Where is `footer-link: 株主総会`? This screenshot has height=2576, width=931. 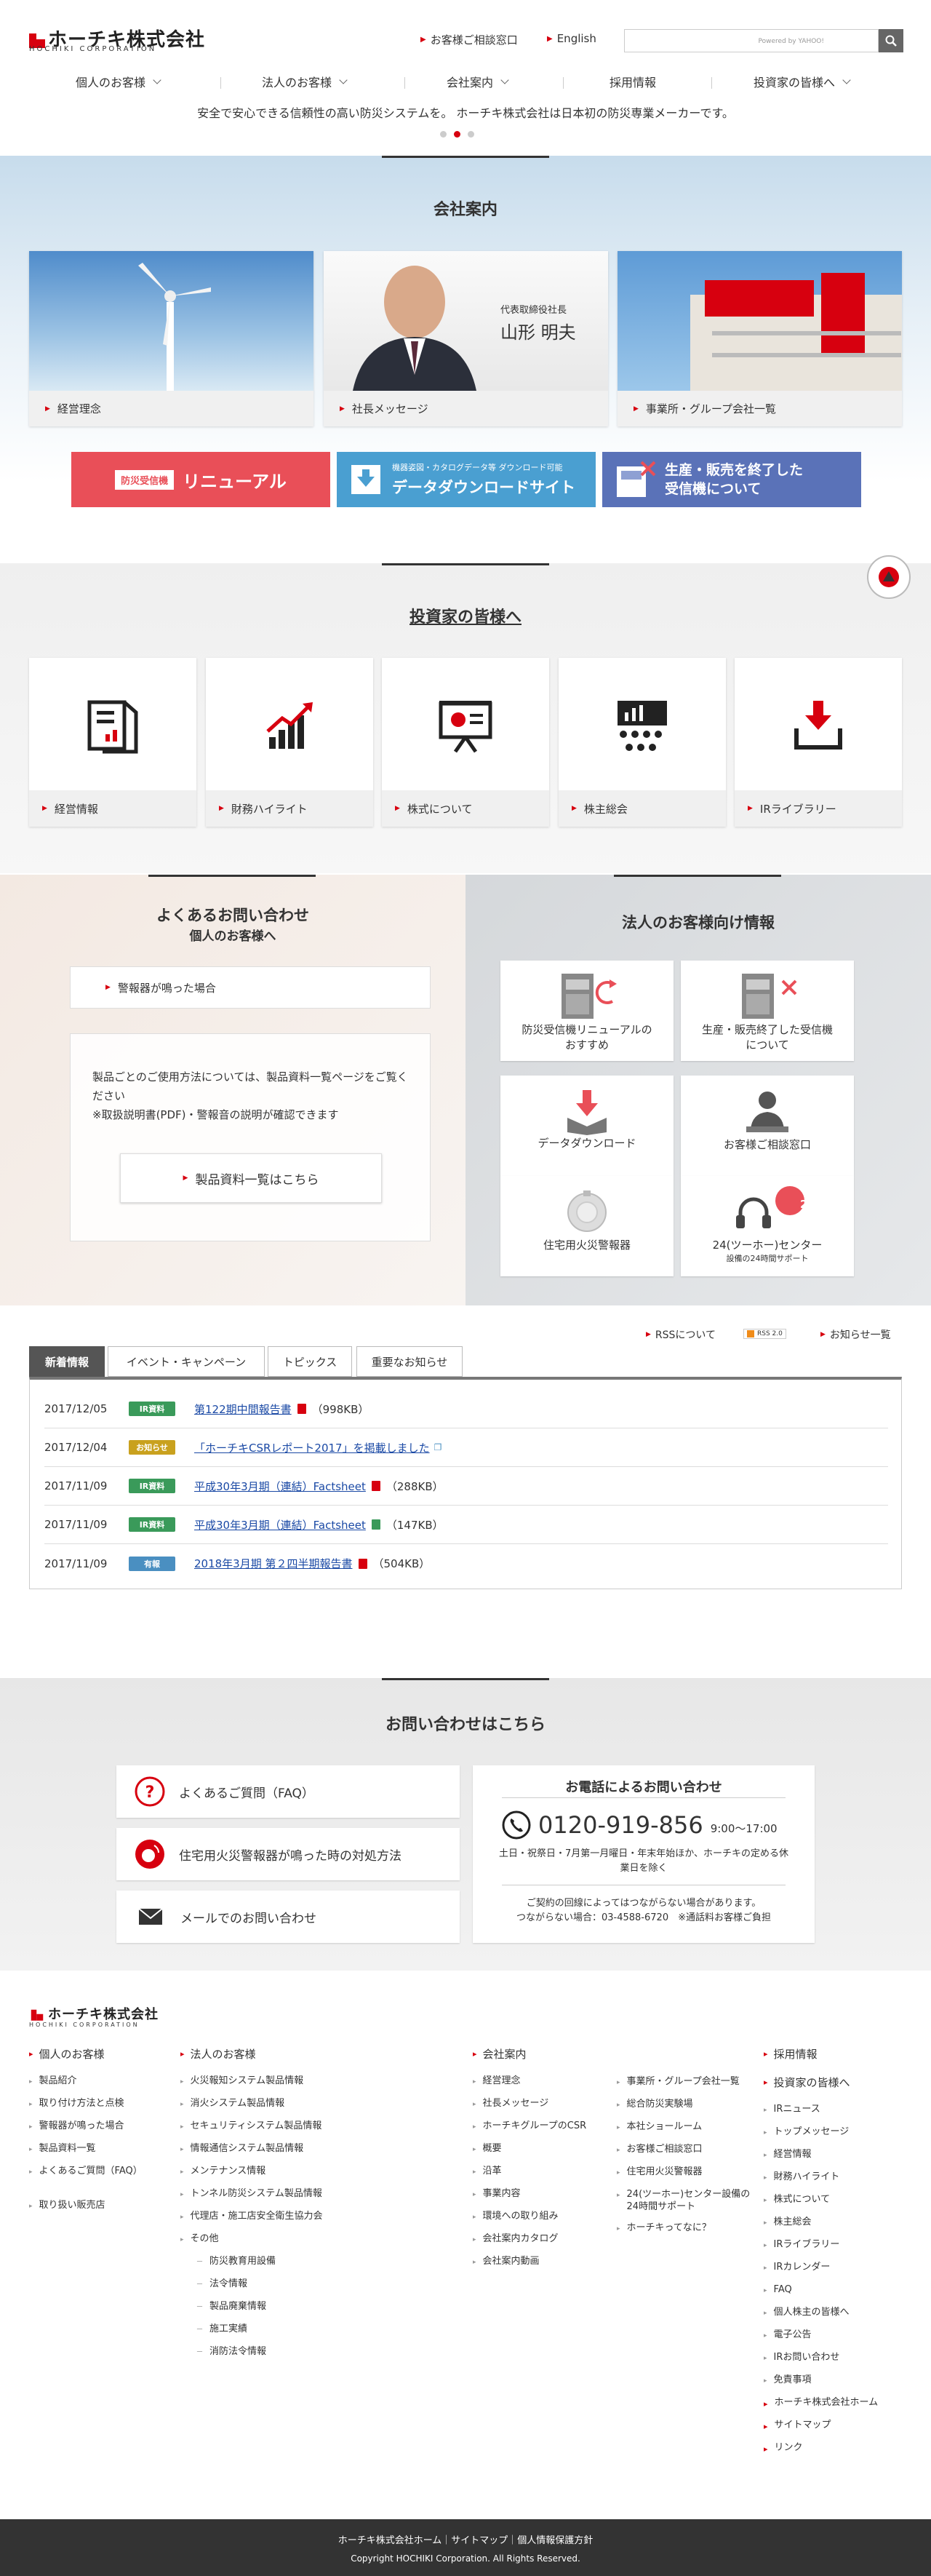 footer-link: 株主総会 is located at coordinates (836, 2223).